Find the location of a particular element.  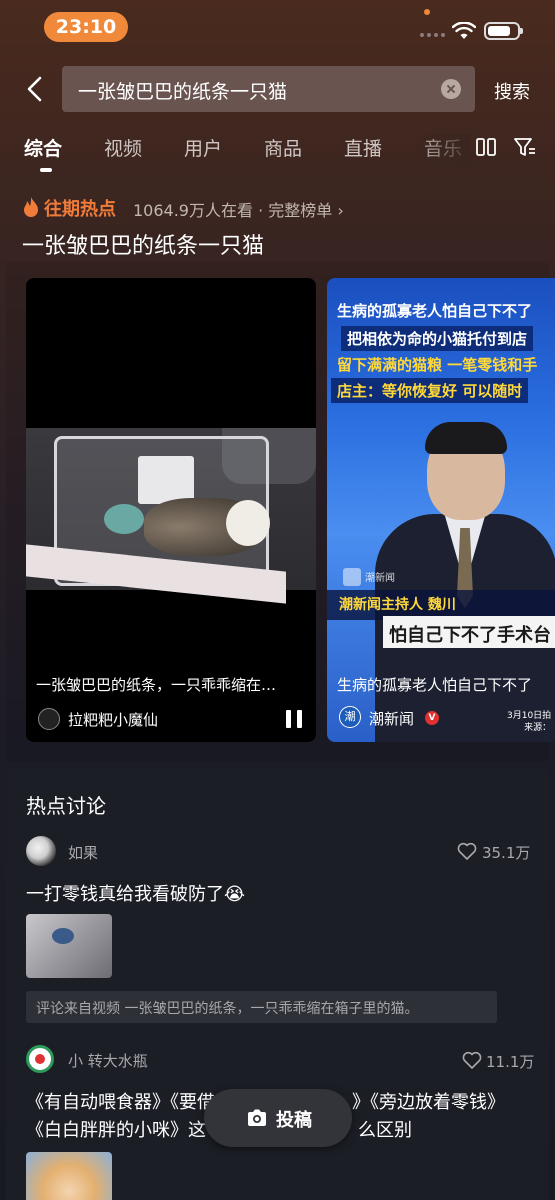

comment-text: 一打零钱真给我看破防了😭 is located at coordinates (136, 894).